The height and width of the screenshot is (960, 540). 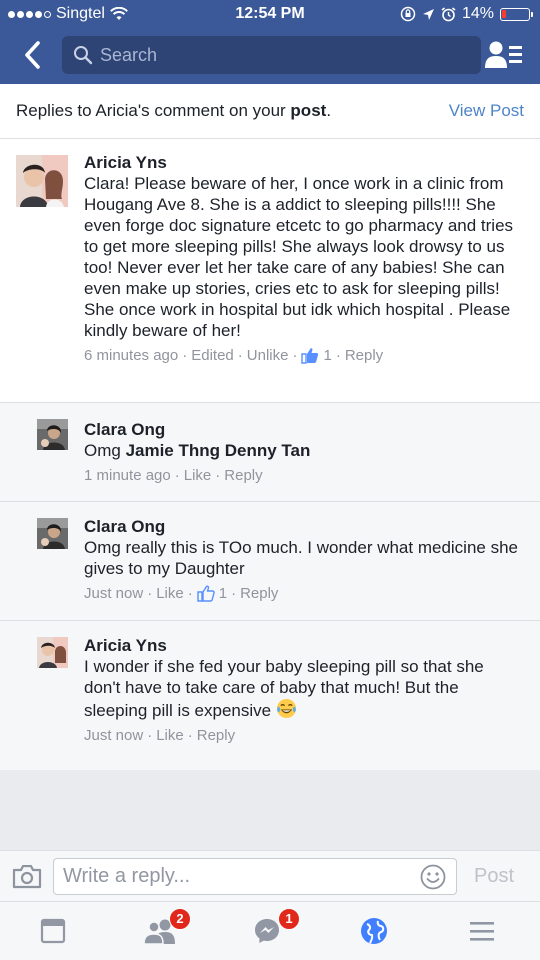 I want to click on tab-bar: 2 1, so click(x=270, y=930).